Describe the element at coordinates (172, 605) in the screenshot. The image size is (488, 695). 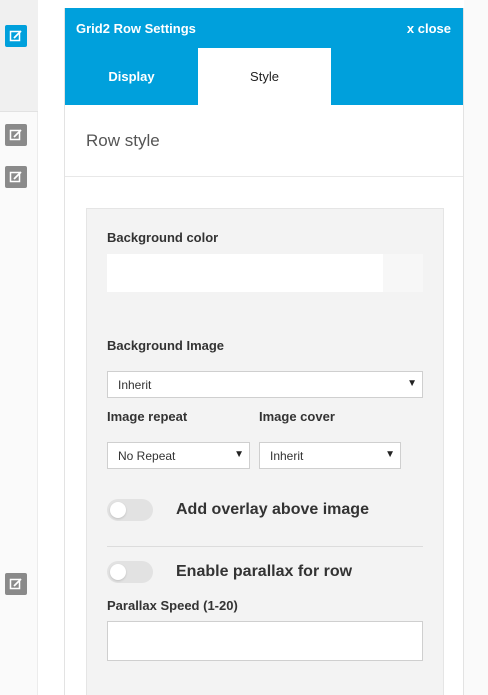
I see `parallax-speed-label: Parallax Speed (1-20)` at that location.